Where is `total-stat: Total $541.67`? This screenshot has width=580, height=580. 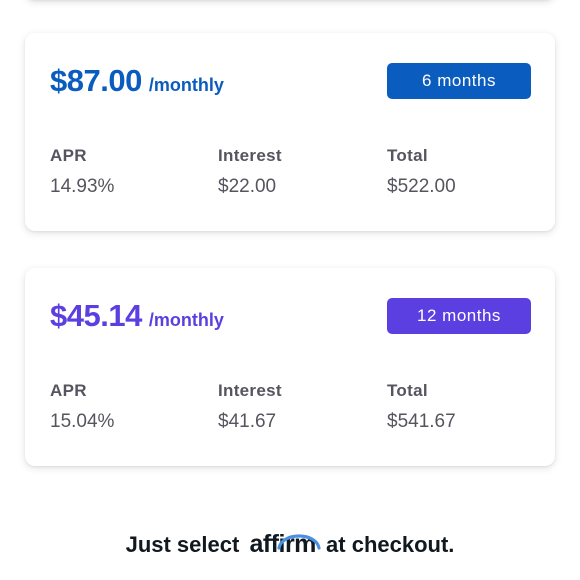
total-stat: Total $541.67 is located at coordinates (421, 407).